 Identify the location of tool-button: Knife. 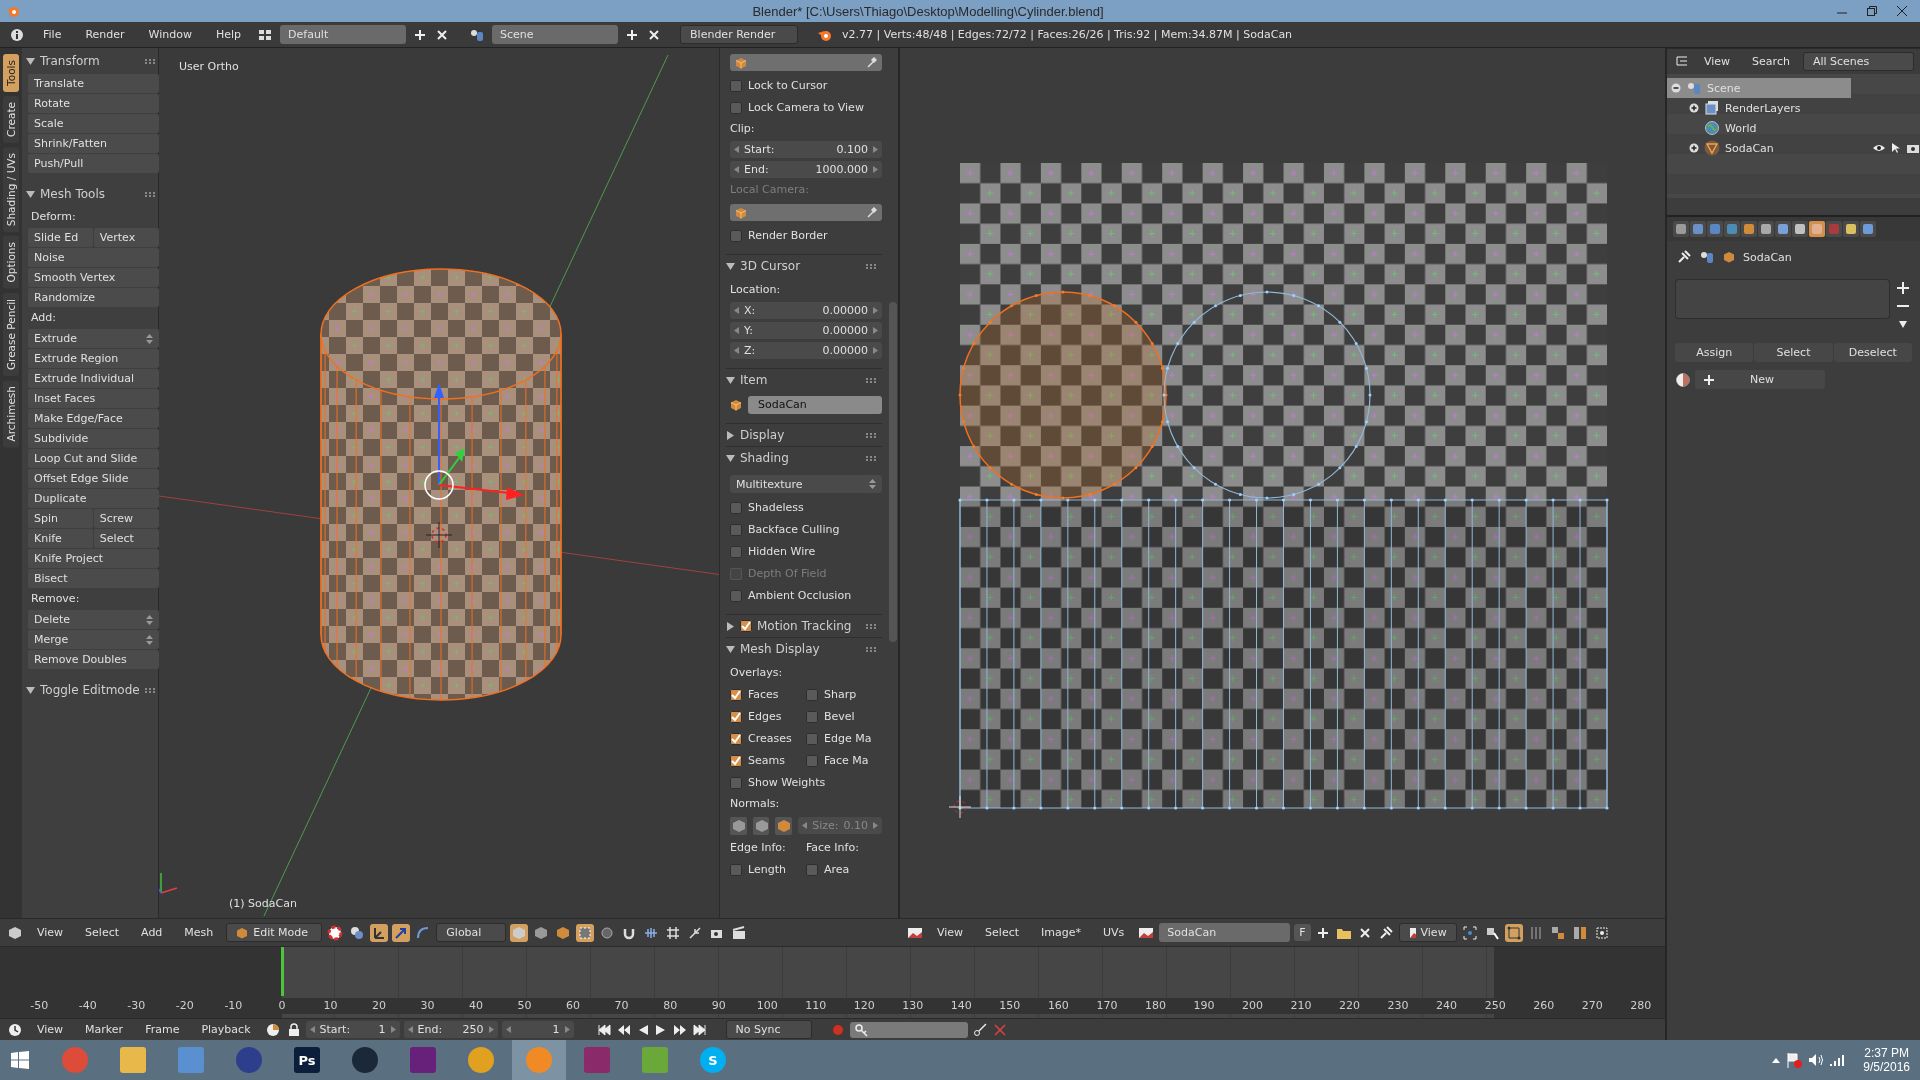
(60, 538).